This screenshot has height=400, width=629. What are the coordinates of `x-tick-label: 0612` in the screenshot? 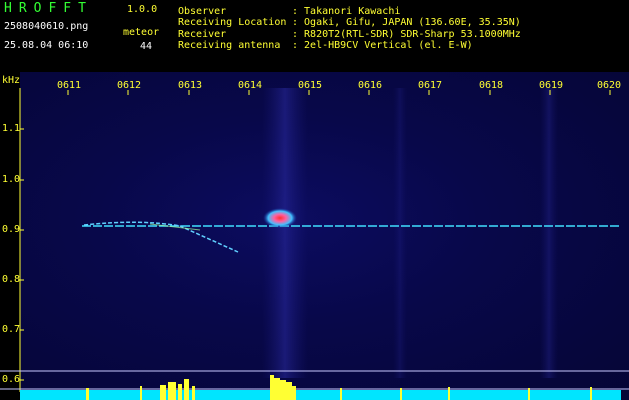 It's located at (129, 85).